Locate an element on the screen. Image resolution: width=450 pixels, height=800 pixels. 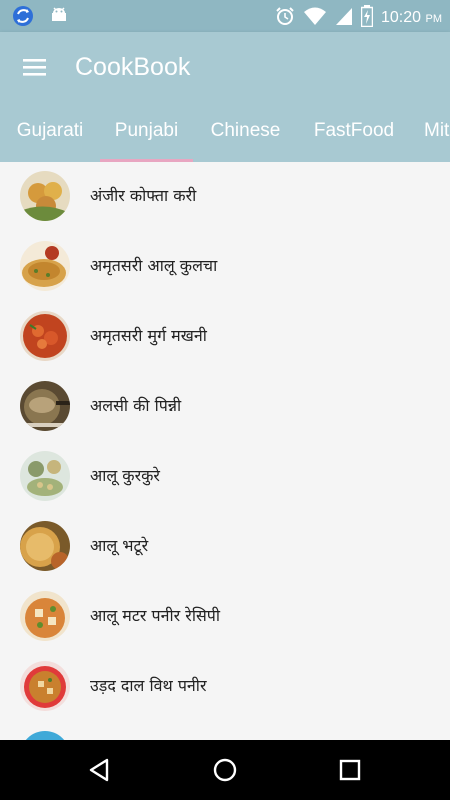
recipe-name: आलू भटूरे is located at coordinates (119, 545).